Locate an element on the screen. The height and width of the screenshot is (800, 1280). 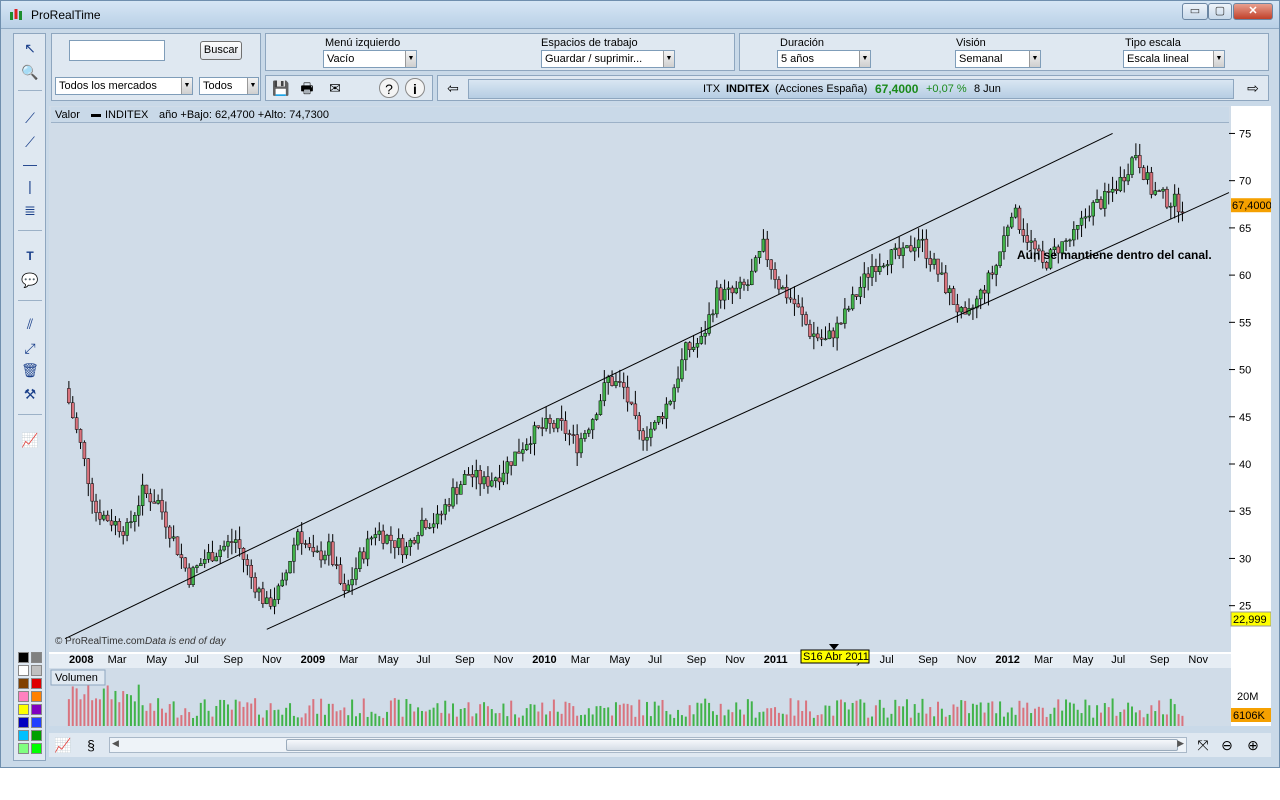
tools-icon: ⚒ is located at coordinates (30, 394).